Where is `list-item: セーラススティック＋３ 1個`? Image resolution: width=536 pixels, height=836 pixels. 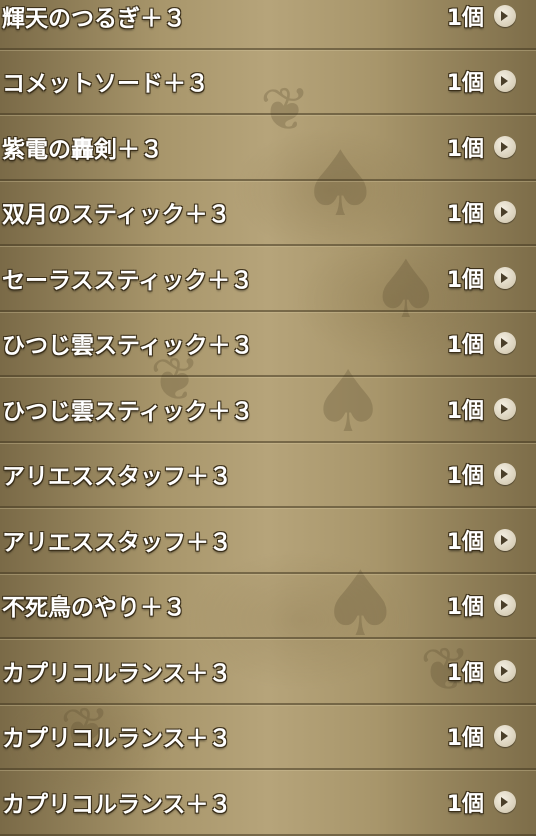 list-item: セーラススティック＋３ 1個 is located at coordinates (268, 279).